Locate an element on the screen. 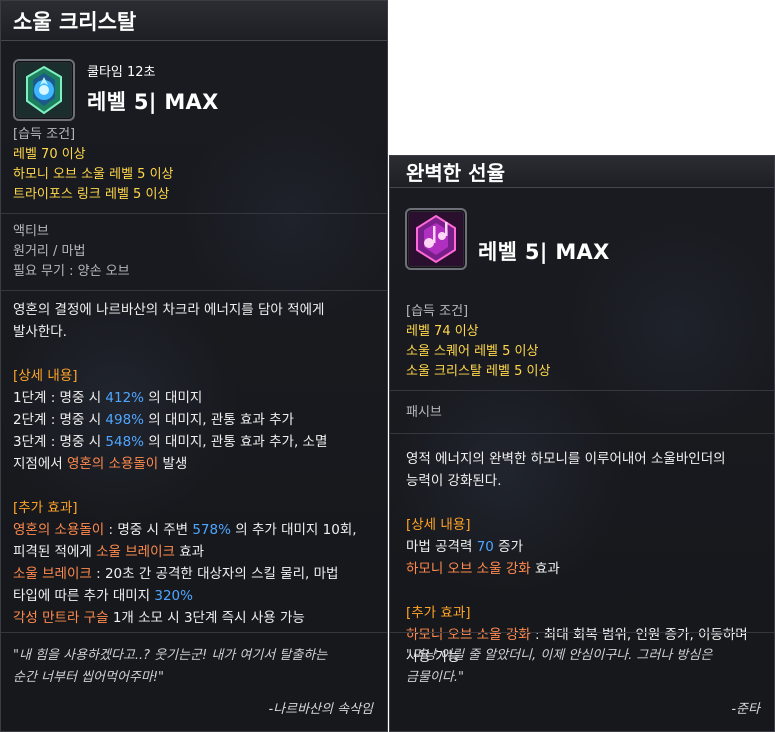 The height and width of the screenshot is (732, 775). quote-line: "내 힘을 사용하겠다고..? 웃기는군! 내가 여기서 탈출하는 is located at coordinates (170, 655).